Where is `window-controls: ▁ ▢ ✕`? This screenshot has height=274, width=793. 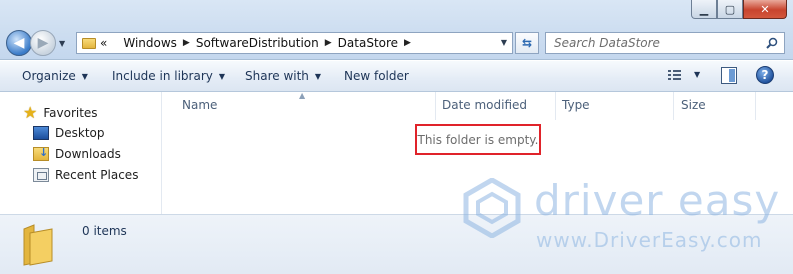 window-controls: ▁ ▢ ✕ is located at coordinates (739, 10).